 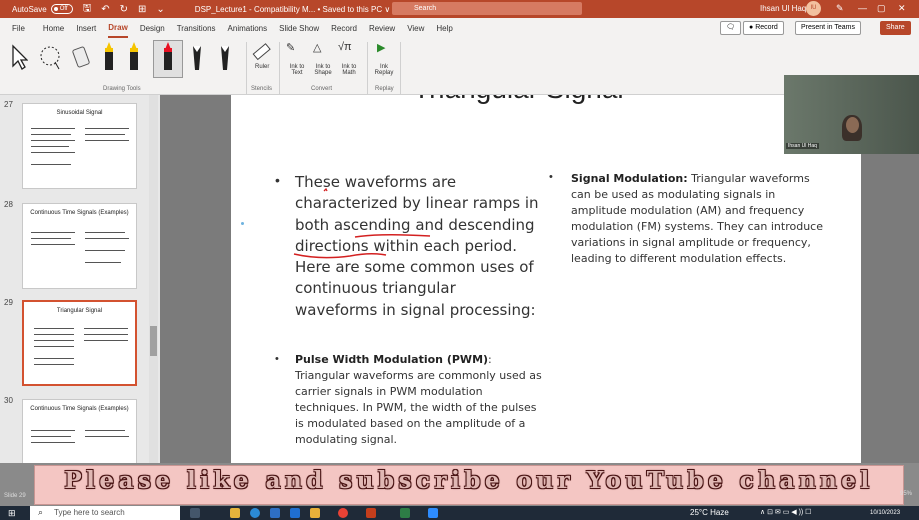 What do you see at coordinates (8, 204) in the screenshot?
I see `thumb-number: 28` at bounding box center [8, 204].